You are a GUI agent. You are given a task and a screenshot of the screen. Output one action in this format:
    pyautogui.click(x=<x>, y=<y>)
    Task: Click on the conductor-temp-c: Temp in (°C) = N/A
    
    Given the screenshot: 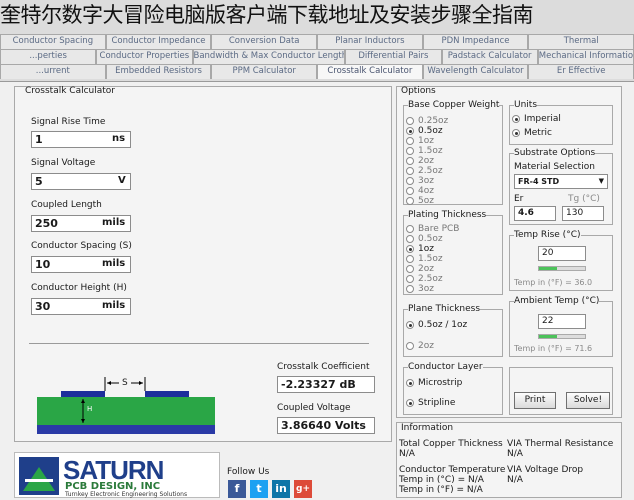 What is the action you would take?
    pyautogui.click(x=441, y=480)
    